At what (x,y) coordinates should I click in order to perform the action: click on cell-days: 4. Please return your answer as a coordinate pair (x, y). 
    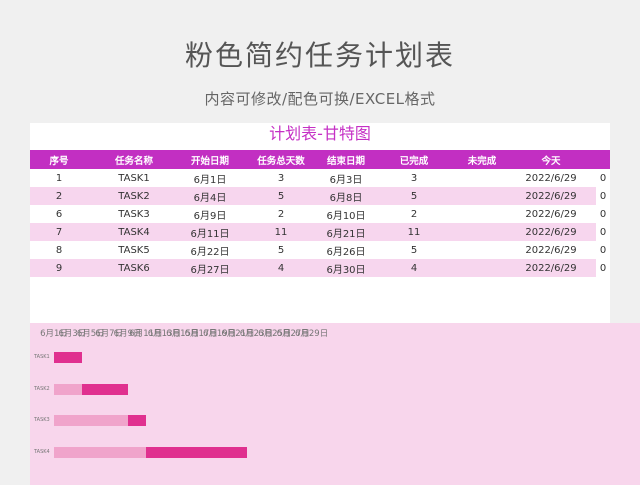
    Looking at the image, I should click on (281, 268).